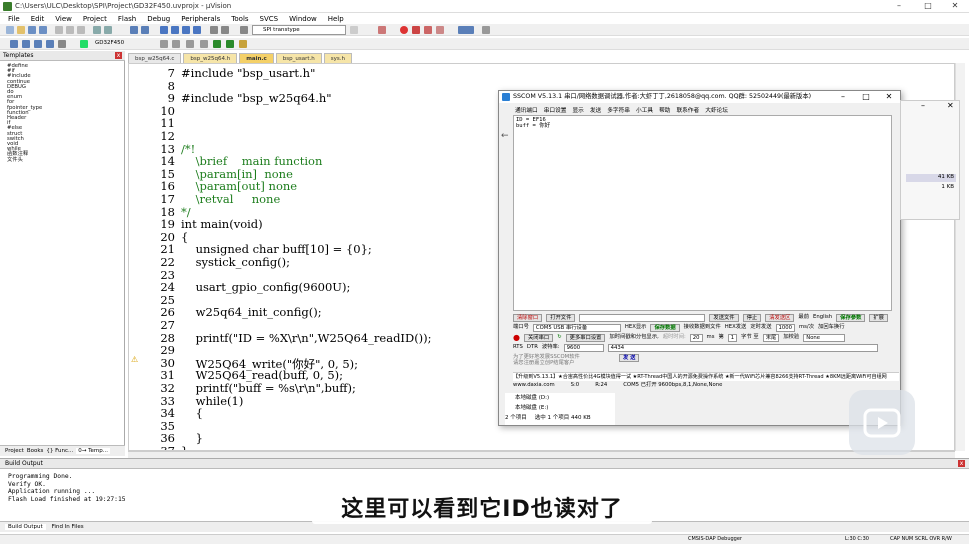  Describe the element at coordinates (158, 19) in the screenshot. I see `menu-debug: Debug` at that location.